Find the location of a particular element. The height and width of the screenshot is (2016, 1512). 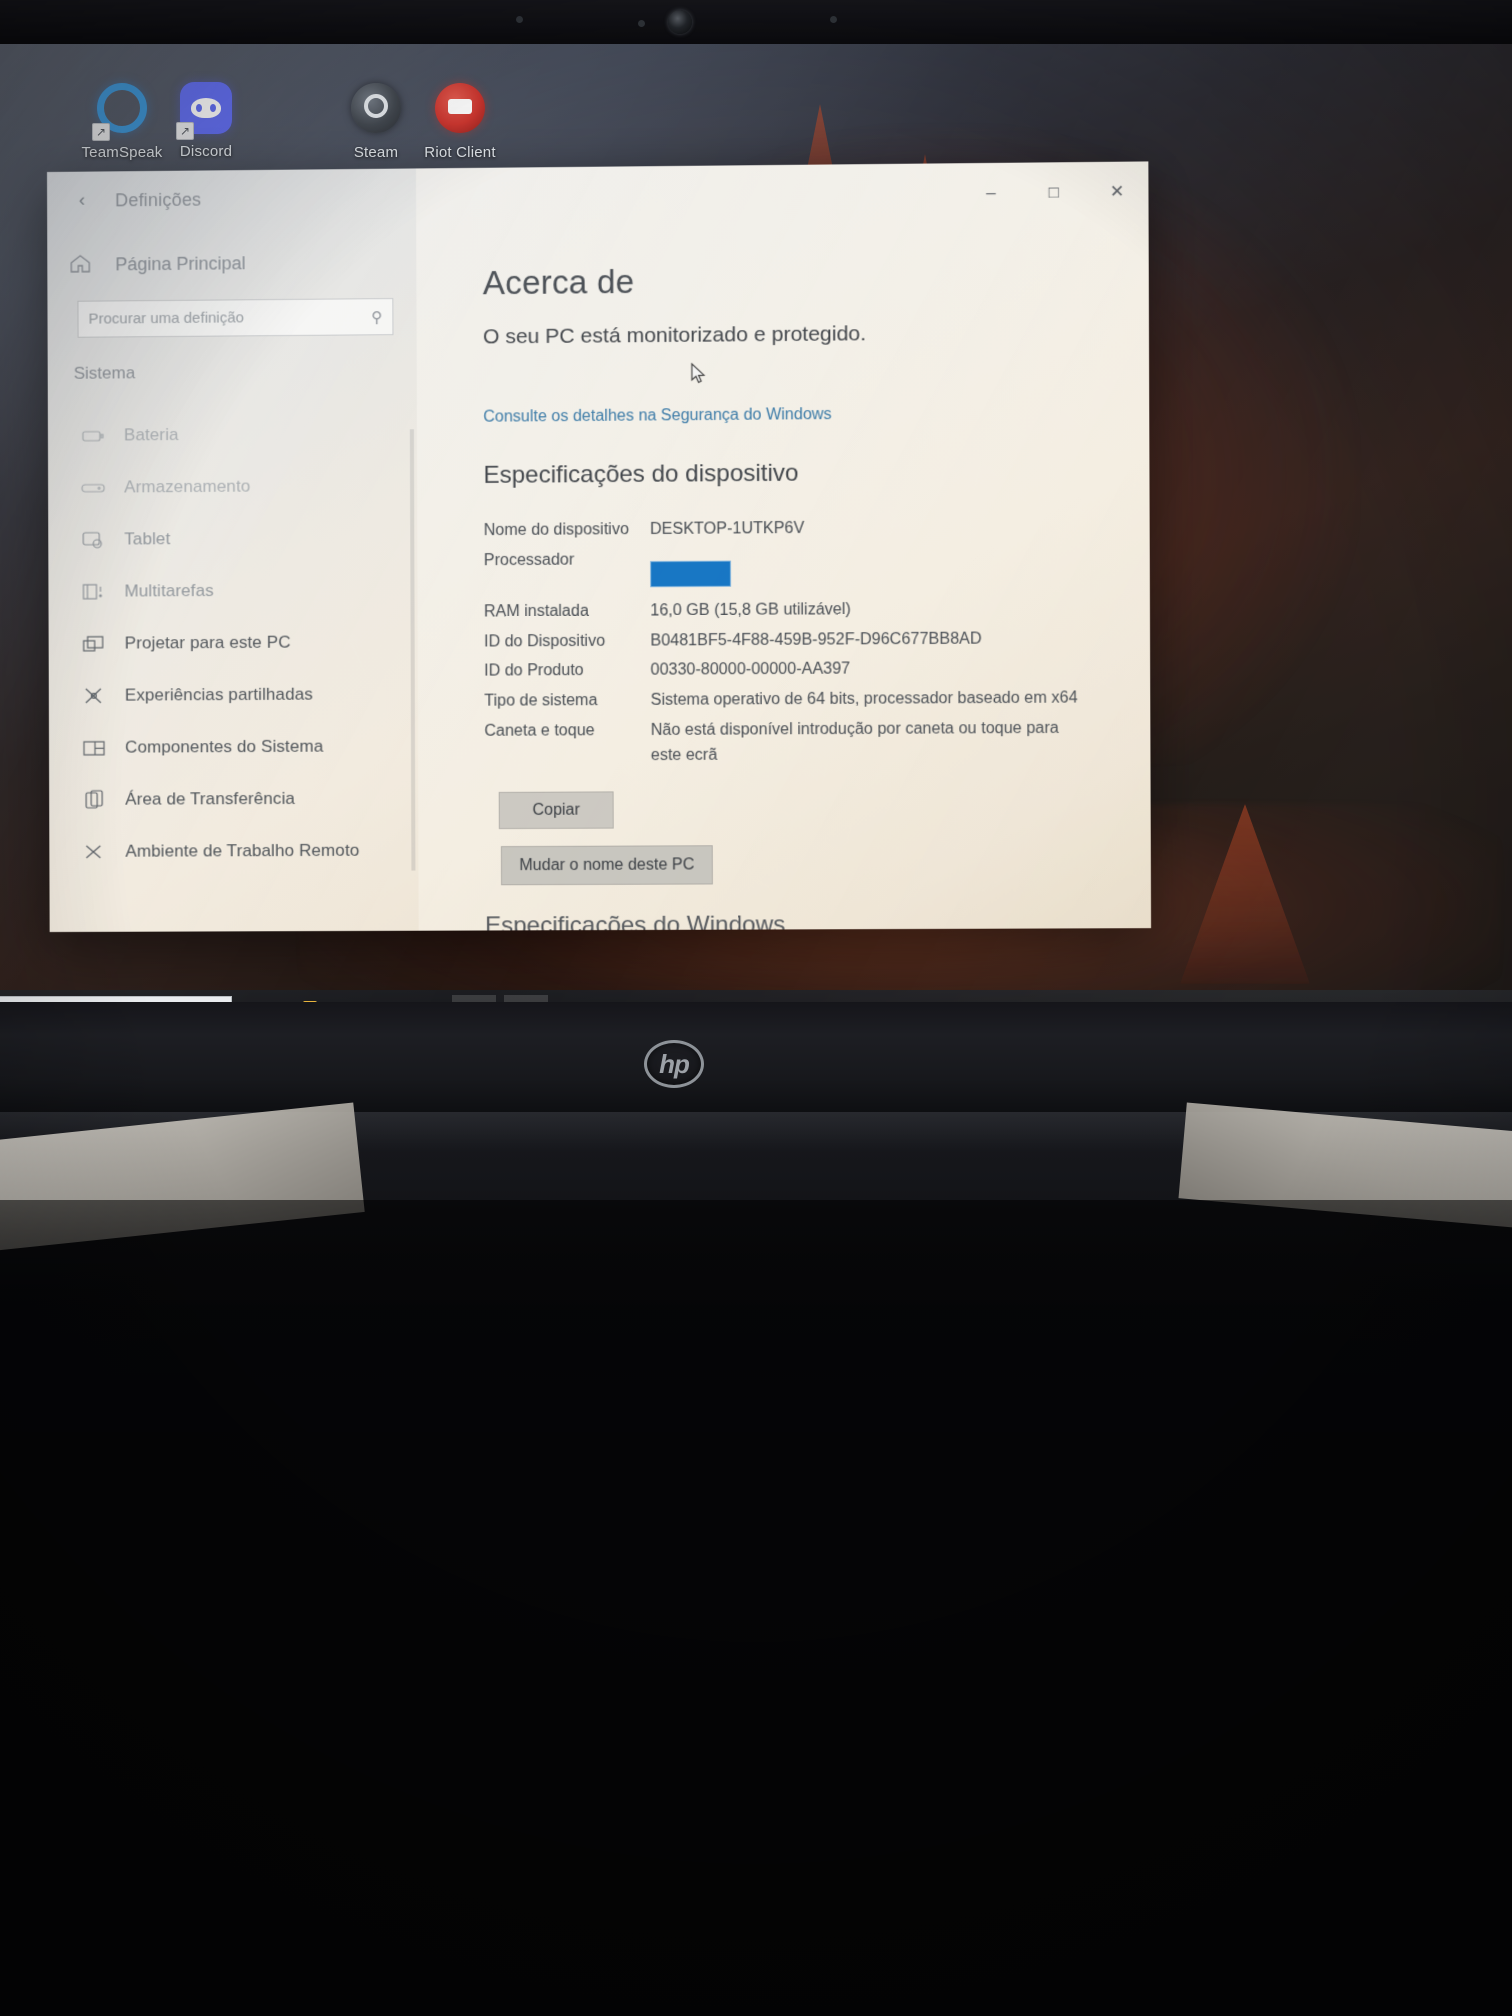

minimize-button: – is located at coordinates (990, 193).